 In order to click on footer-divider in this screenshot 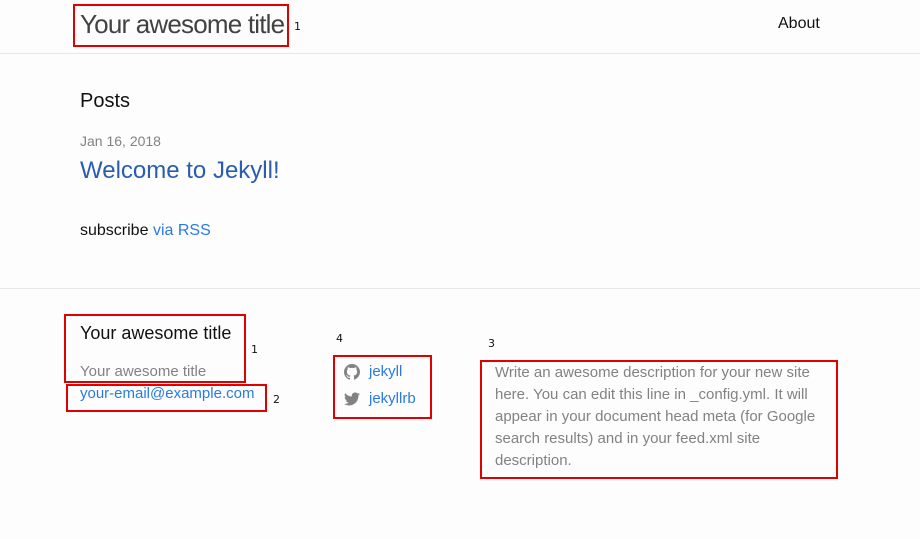, I will do `click(460, 288)`.